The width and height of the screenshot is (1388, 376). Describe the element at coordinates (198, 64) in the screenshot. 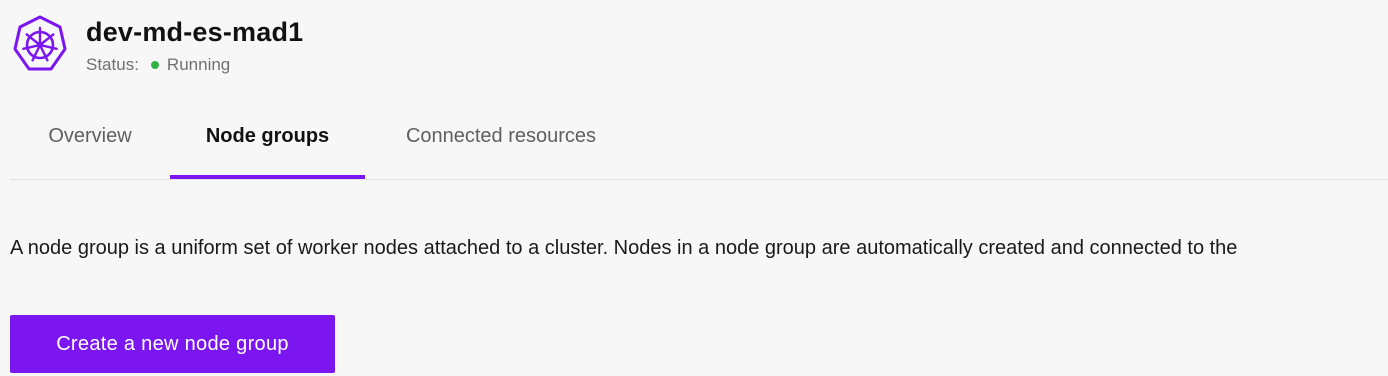

I see `status-value: Running` at that location.